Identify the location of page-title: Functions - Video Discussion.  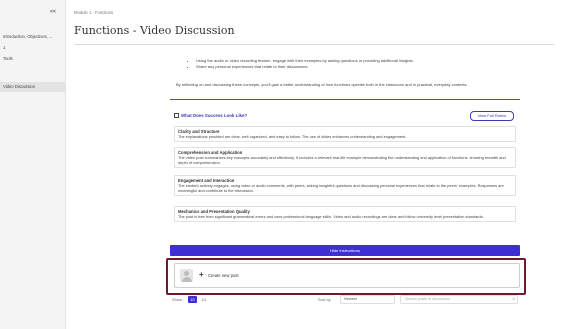
(154, 30).